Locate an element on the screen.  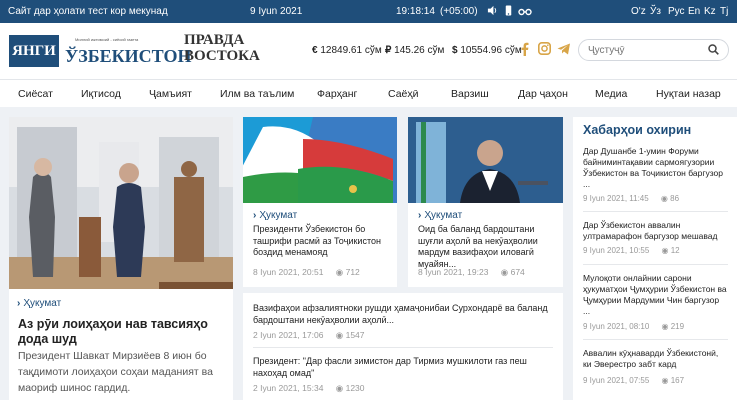
nav-item-nuqtai-nazar: Нуқтаи назар is located at coordinates (688, 94).